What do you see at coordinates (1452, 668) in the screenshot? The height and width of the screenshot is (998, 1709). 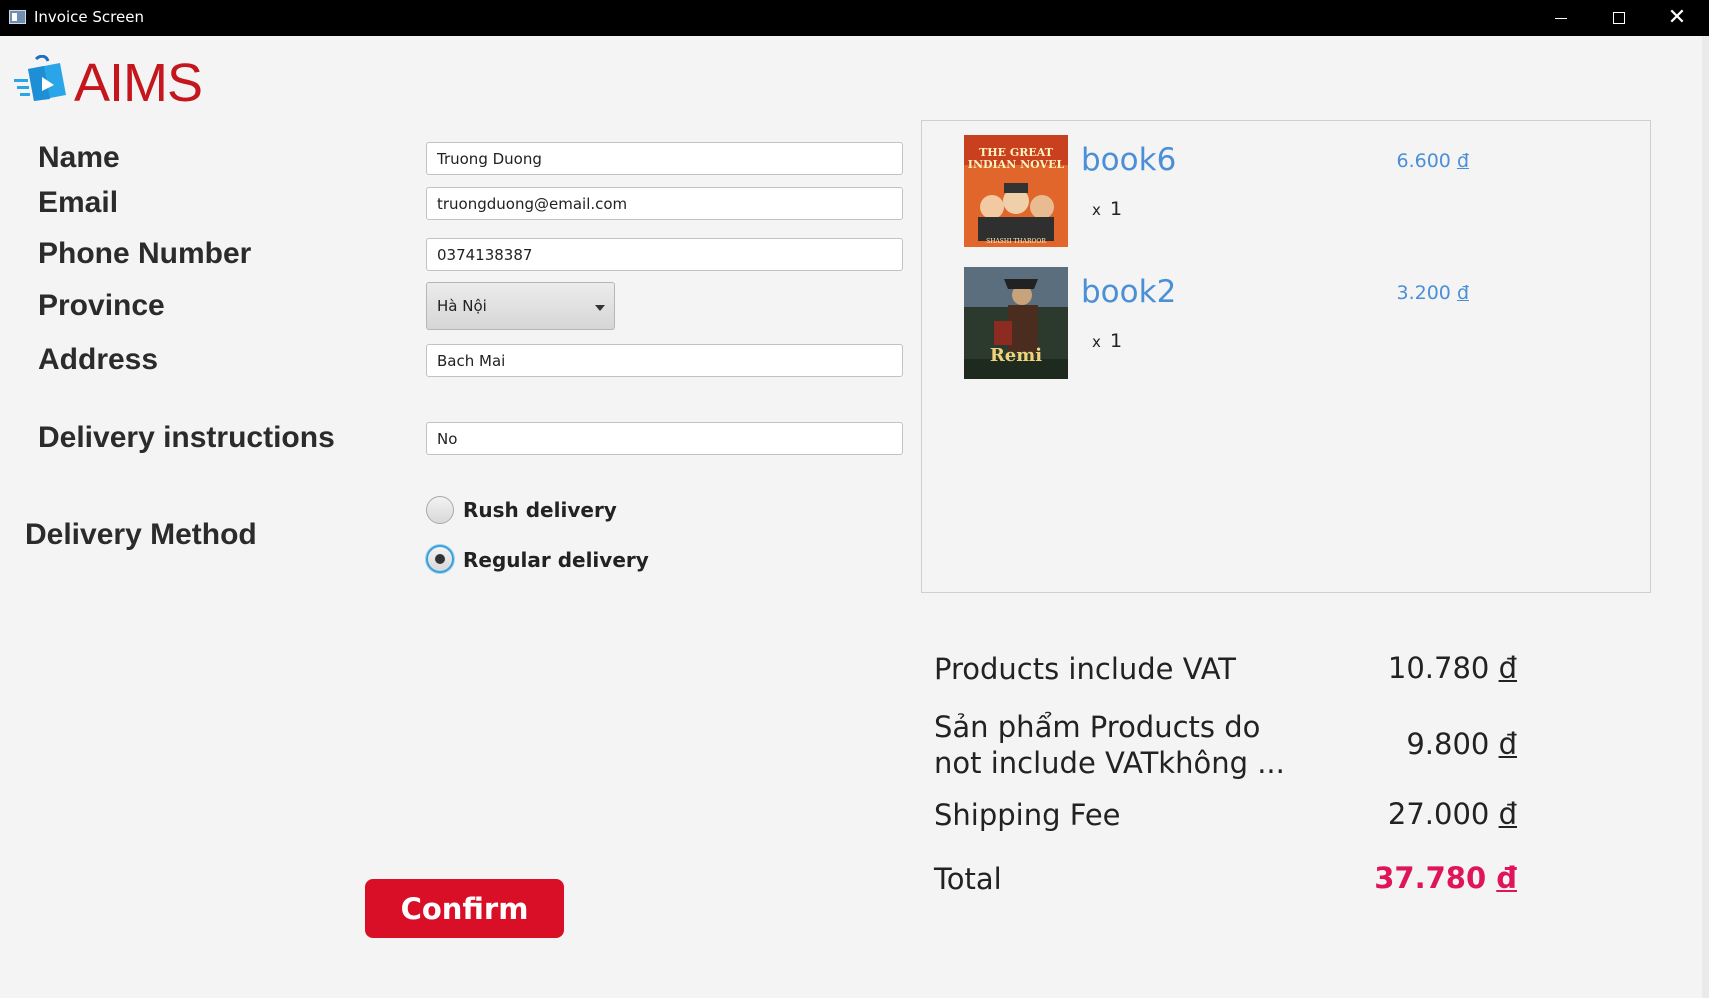 I see `vat-products-value: 10.780 đ` at bounding box center [1452, 668].